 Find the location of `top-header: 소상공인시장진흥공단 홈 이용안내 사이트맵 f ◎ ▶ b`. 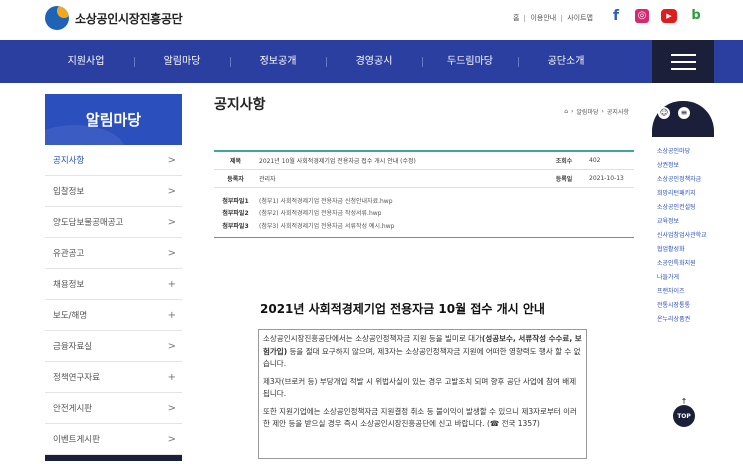

top-header: 소상공인시장진흥공단 홈 이용안내 사이트맵 f ◎ ▶ b is located at coordinates (371, 20).